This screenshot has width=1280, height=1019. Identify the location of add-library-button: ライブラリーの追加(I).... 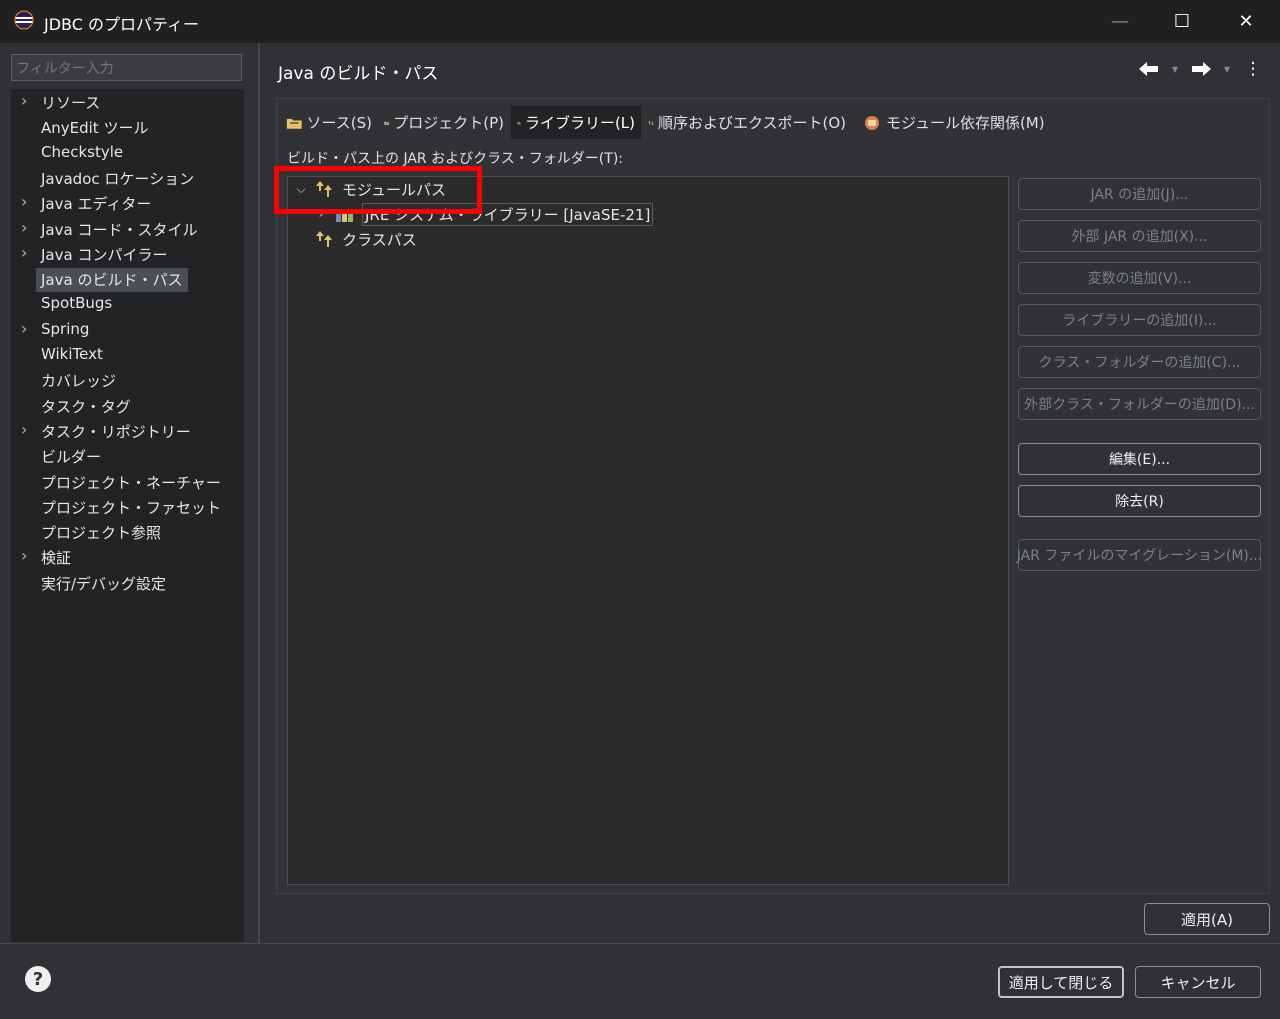
(1139, 320).